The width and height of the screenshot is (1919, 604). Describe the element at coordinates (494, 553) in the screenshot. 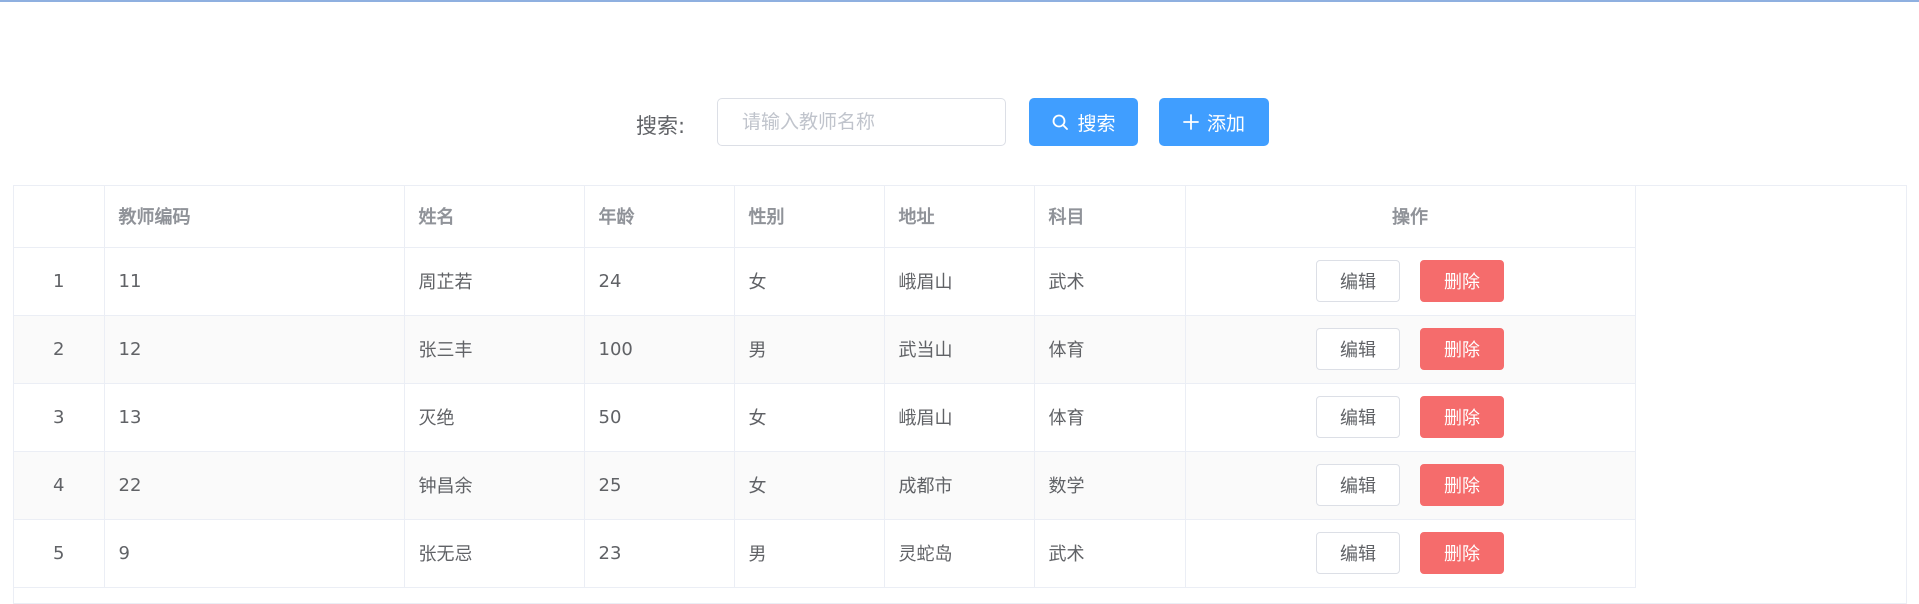

I see `teacher-name: 张无忌` at that location.